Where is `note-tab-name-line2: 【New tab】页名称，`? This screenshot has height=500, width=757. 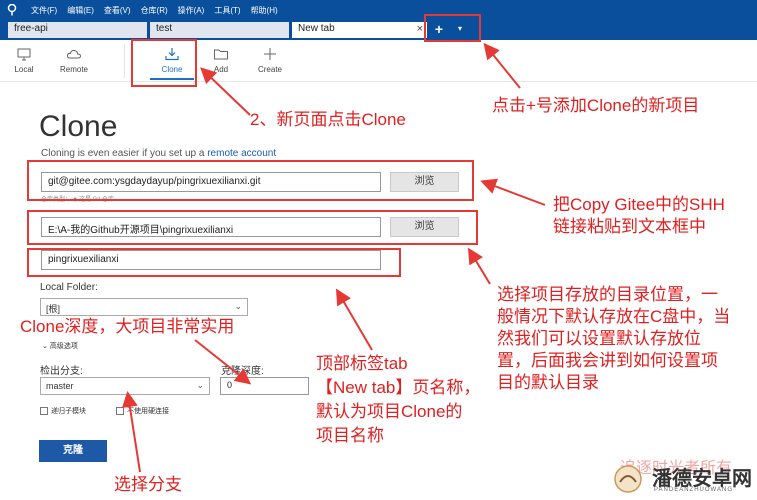 note-tab-name-line2: 【New tab】页名称， is located at coordinates (398, 387).